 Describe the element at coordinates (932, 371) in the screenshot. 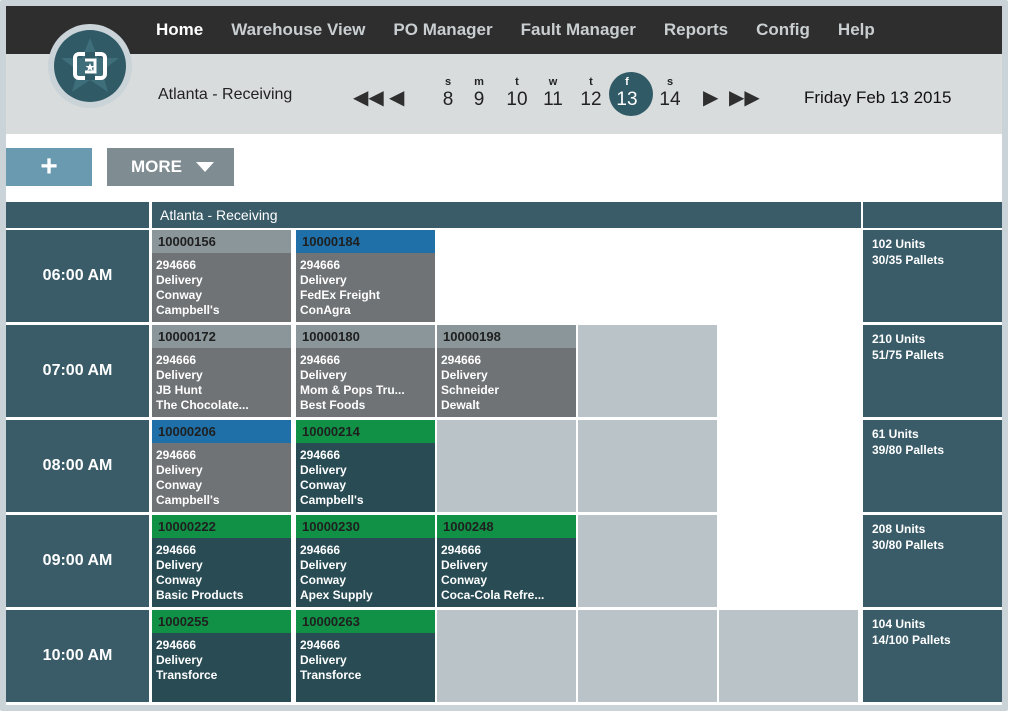

I see `slot-capacity-summary: 210 Units 51/75 Pallets` at that location.